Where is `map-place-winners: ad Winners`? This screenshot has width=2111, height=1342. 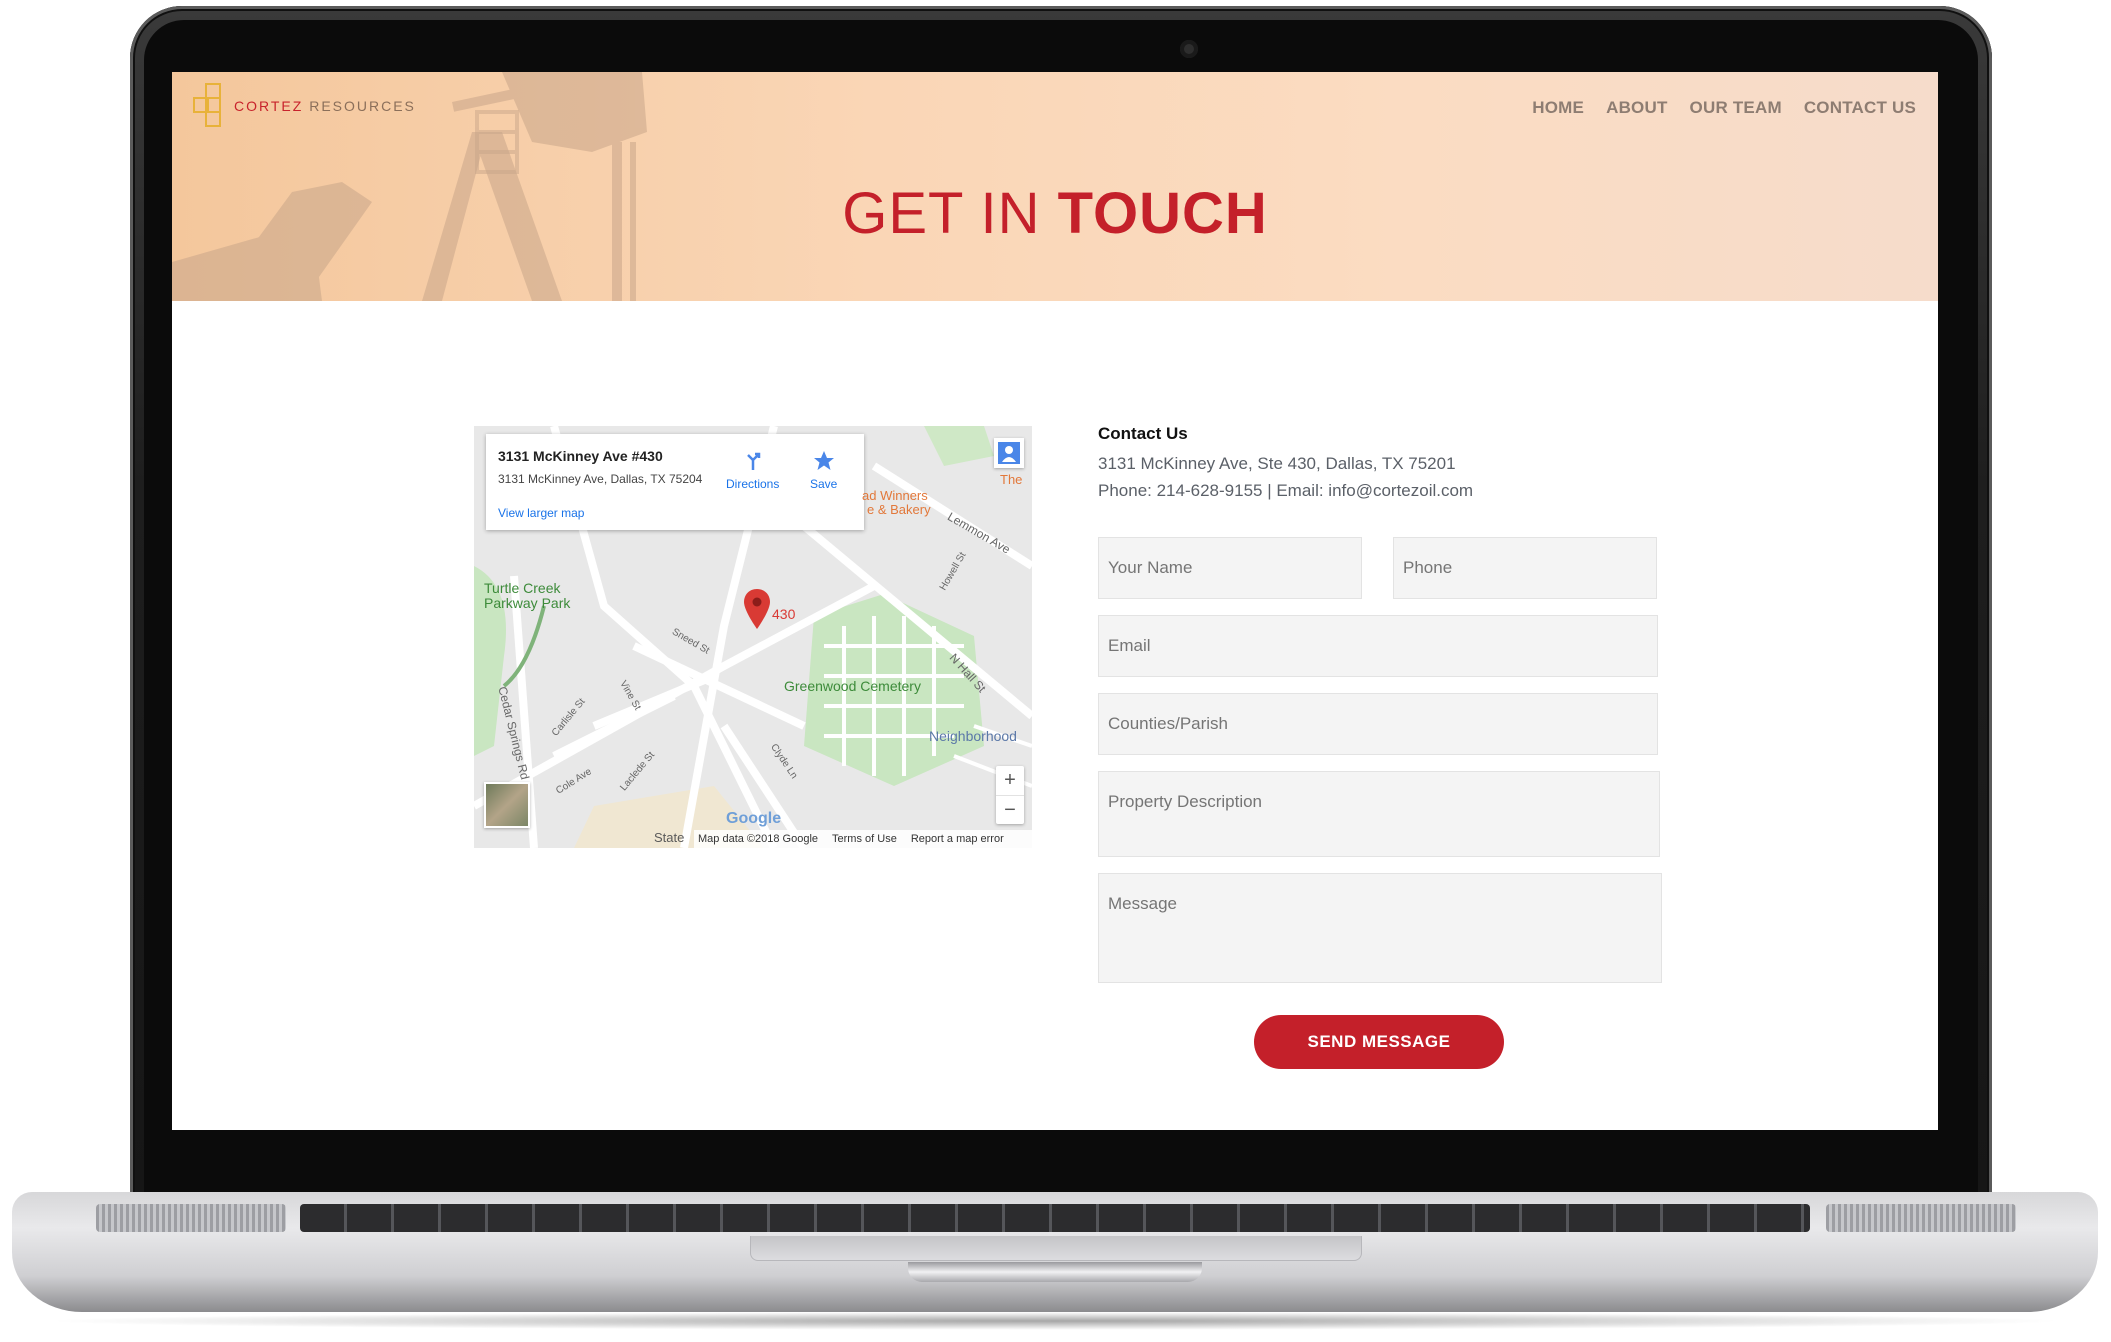
map-place-winners: ad Winners is located at coordinates (895, 495).